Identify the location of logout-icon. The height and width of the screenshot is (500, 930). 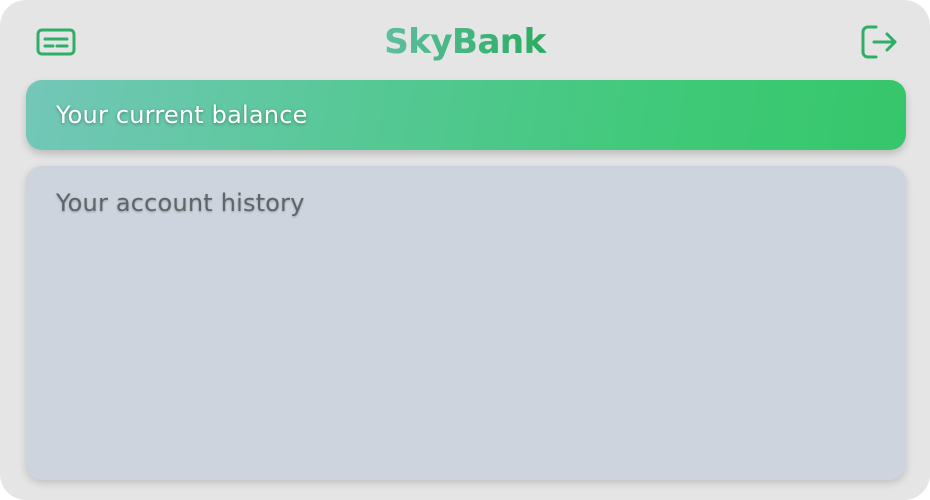
(880, 42).